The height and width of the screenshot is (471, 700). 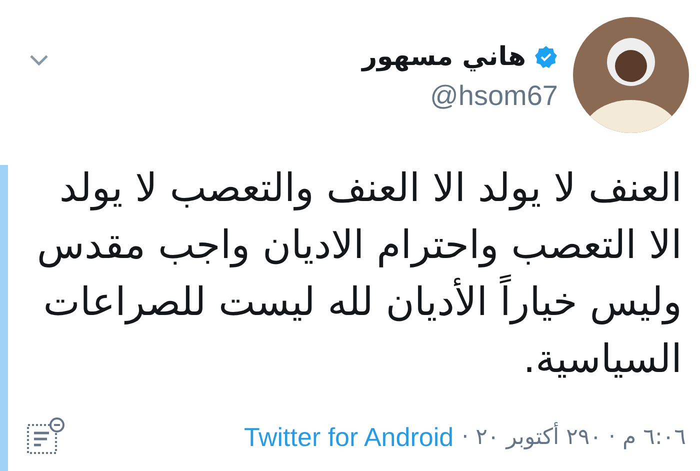 What do you see at coordinates (39, 60) in the screenshot?
I see `chevron-down-icon` at bounding box center [39, 60].